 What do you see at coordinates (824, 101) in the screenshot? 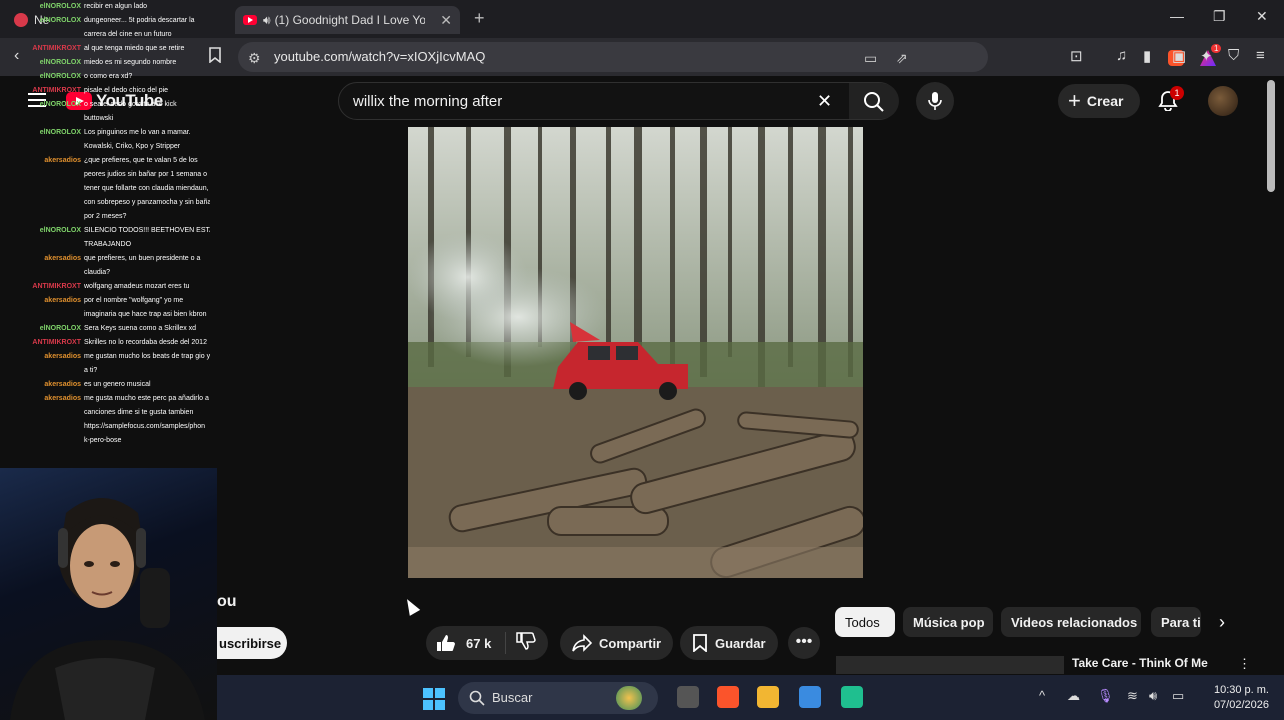
I see `clear-search-icon: ✕` at bounding box center [824, 101].